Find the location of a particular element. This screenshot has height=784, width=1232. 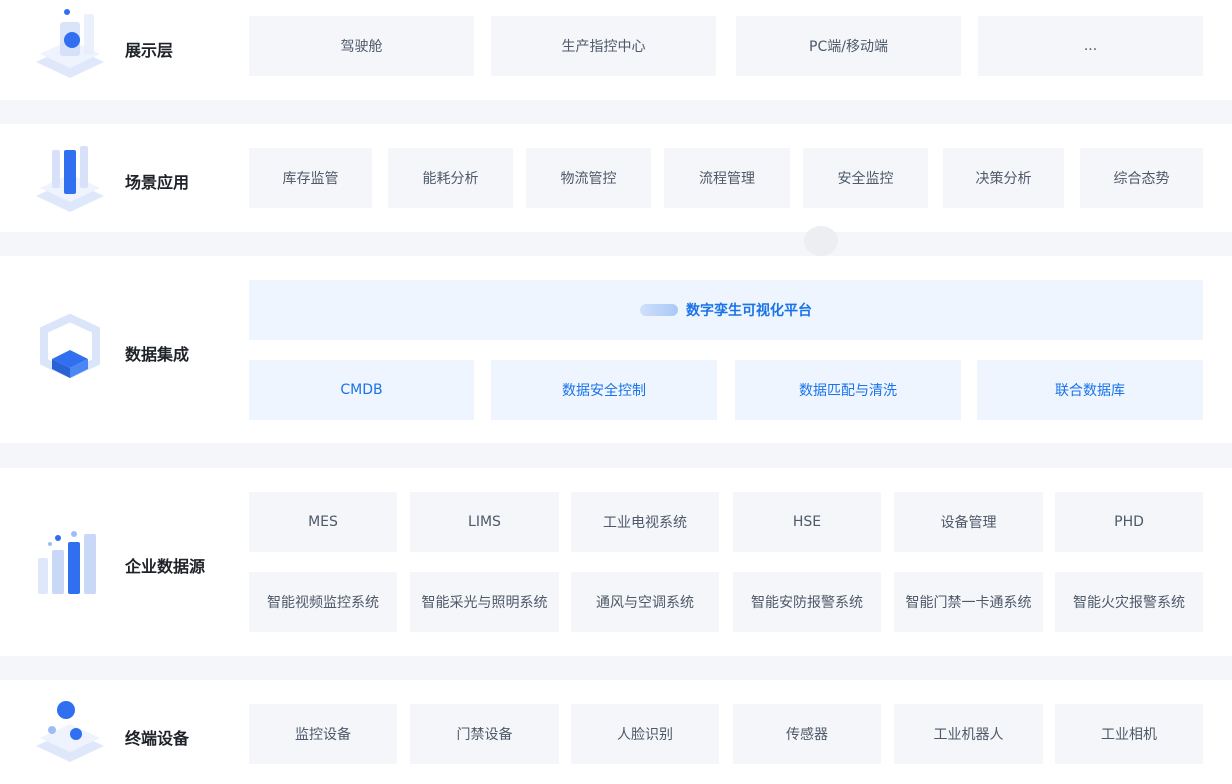

tile-federated-db: 联合数据库 is located at coordinates (1090, 390).